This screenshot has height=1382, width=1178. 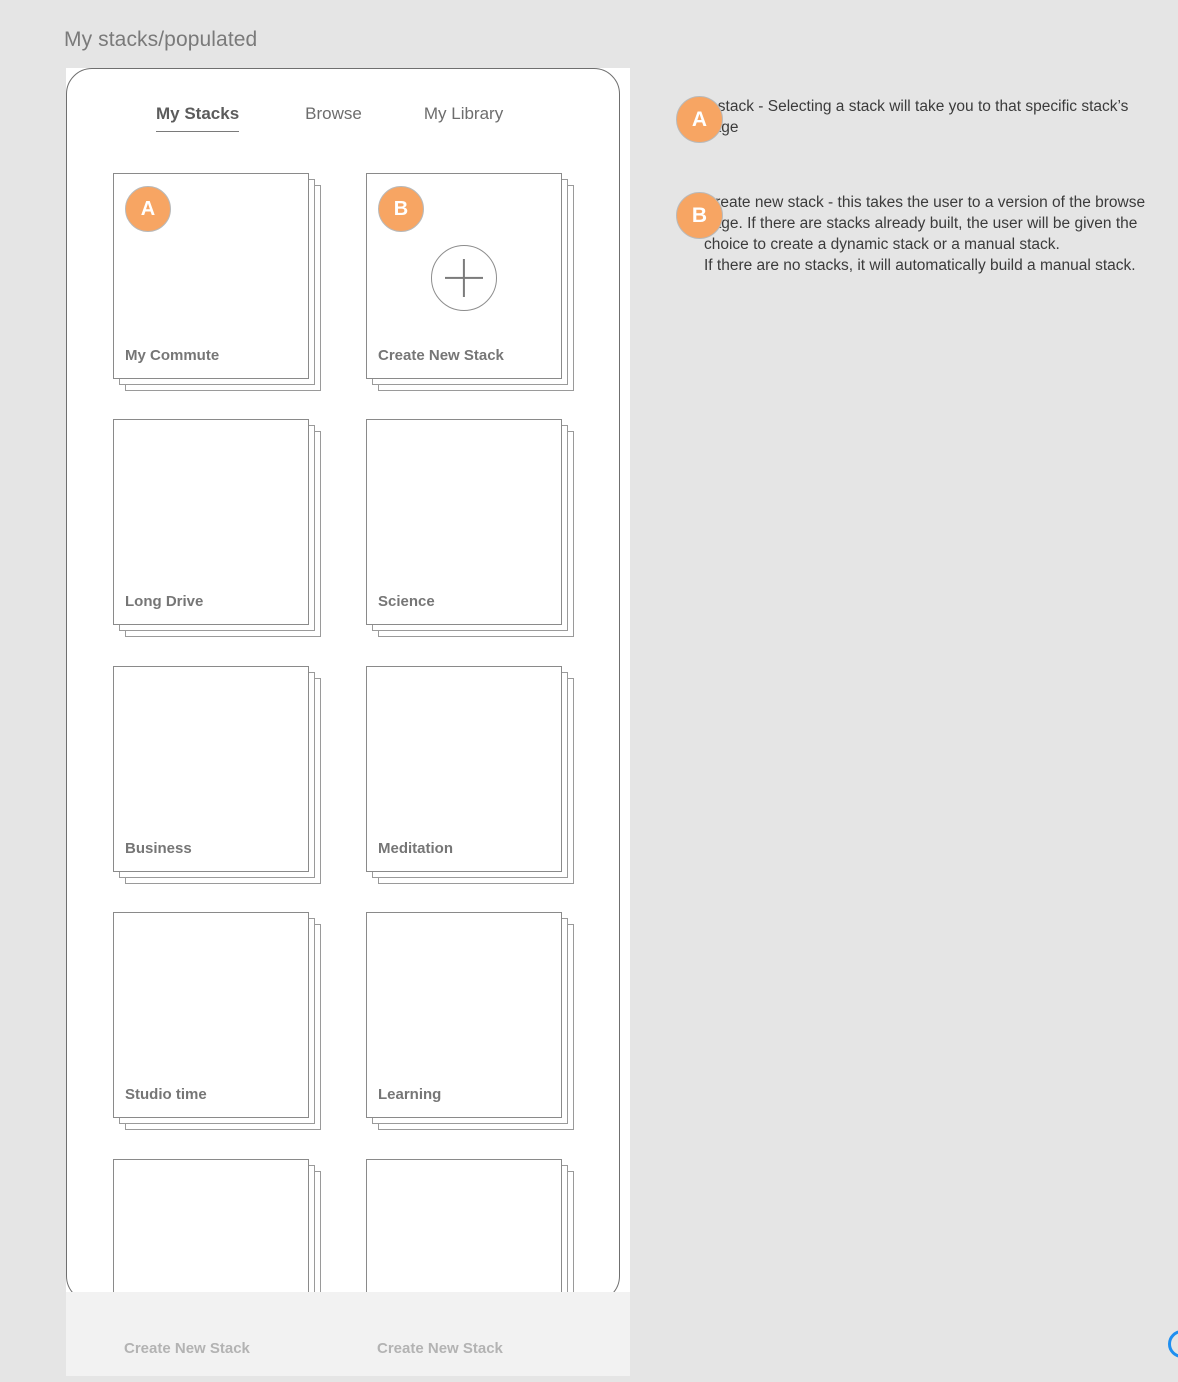 I want to click on stack-card-long-drive: Long Drive, so click(x=217, y=528).